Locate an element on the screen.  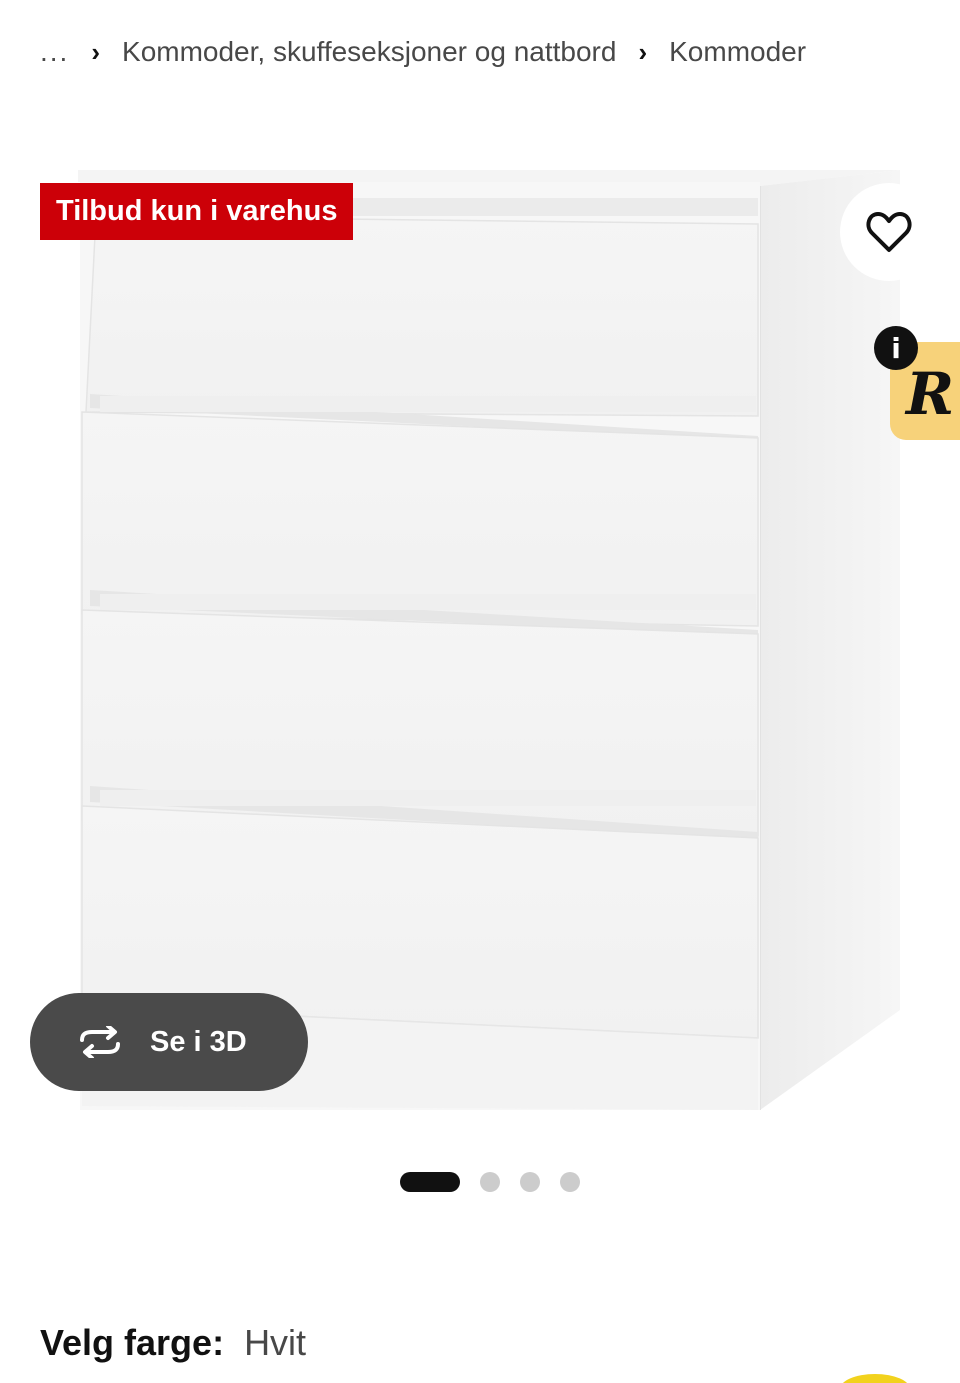
carousel-dots is located at coordinates (490, 1182).